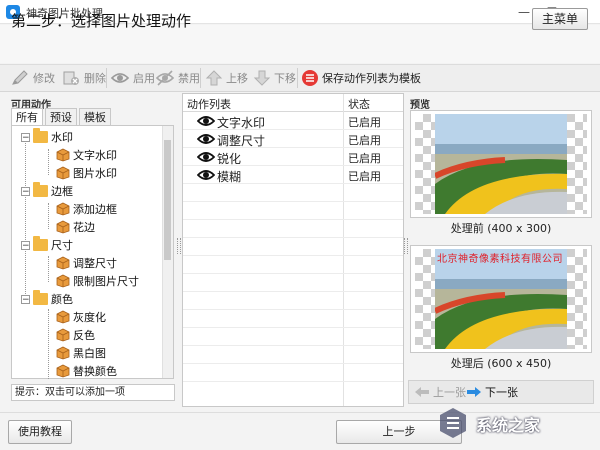 The image size is (600, 450). Describe the element at coordinates (449, 392) in the screenshot. I see `prev-image-label: 上一张` at that location.